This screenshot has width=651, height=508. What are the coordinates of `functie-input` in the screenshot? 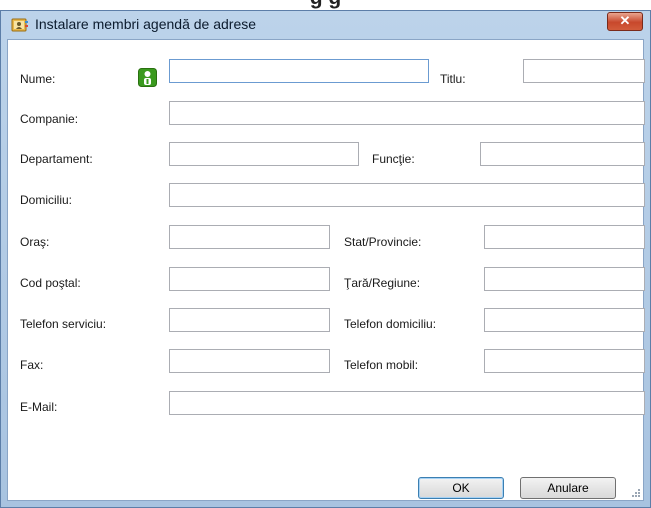 It's located at (562, 154).